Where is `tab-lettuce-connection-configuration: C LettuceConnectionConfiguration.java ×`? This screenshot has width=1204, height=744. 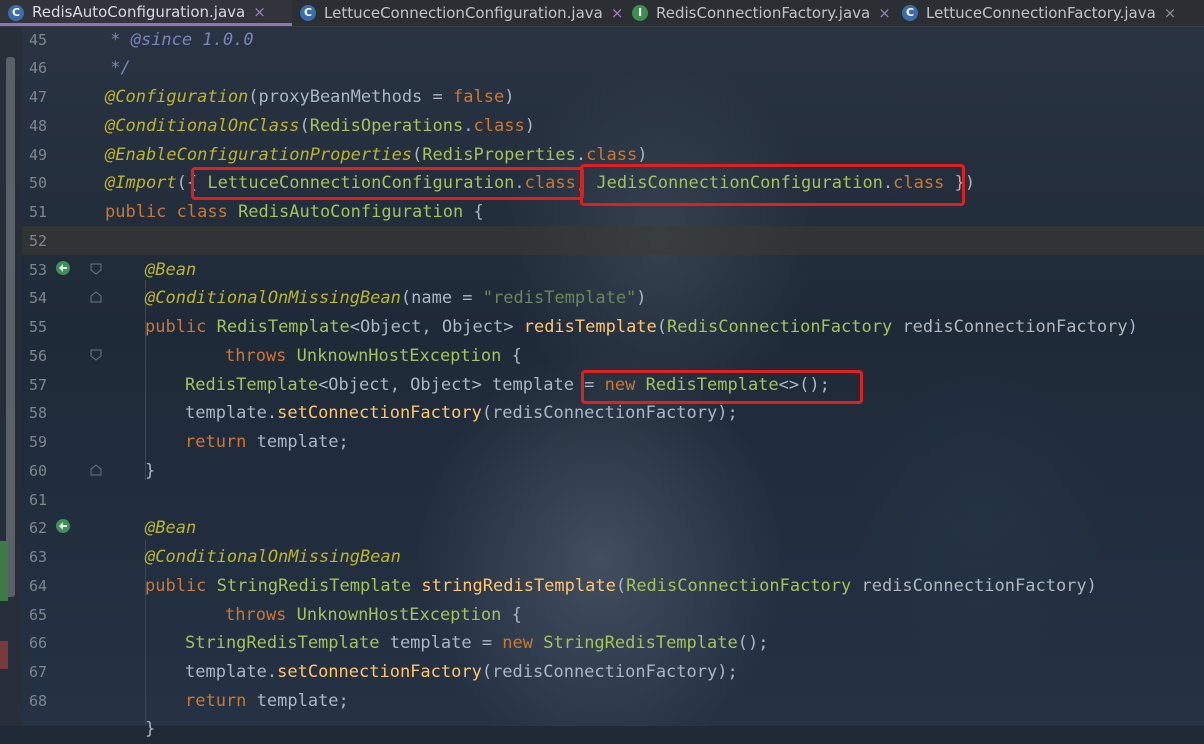
tab-lettuce-connection-configuration: C LettuceConnectionConfiguration.java × is located at coordinates (458, 13).